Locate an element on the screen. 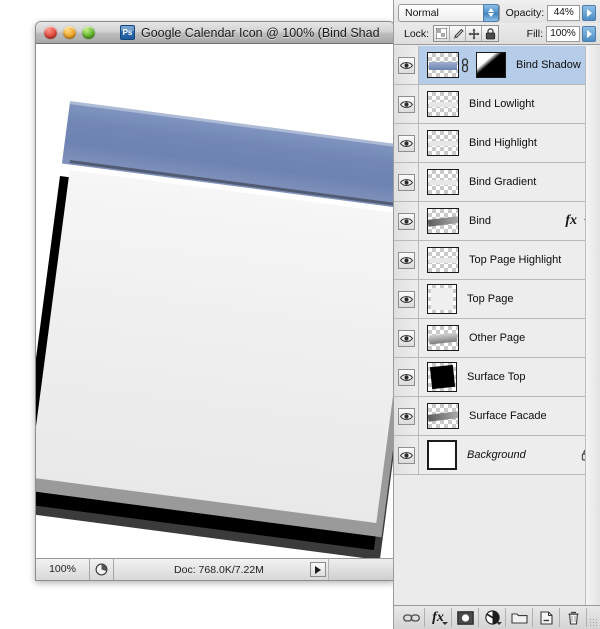 The width and height of the screenshot is (600, 629). layer-name: Surface Facade is located at coordinates (508, 416).